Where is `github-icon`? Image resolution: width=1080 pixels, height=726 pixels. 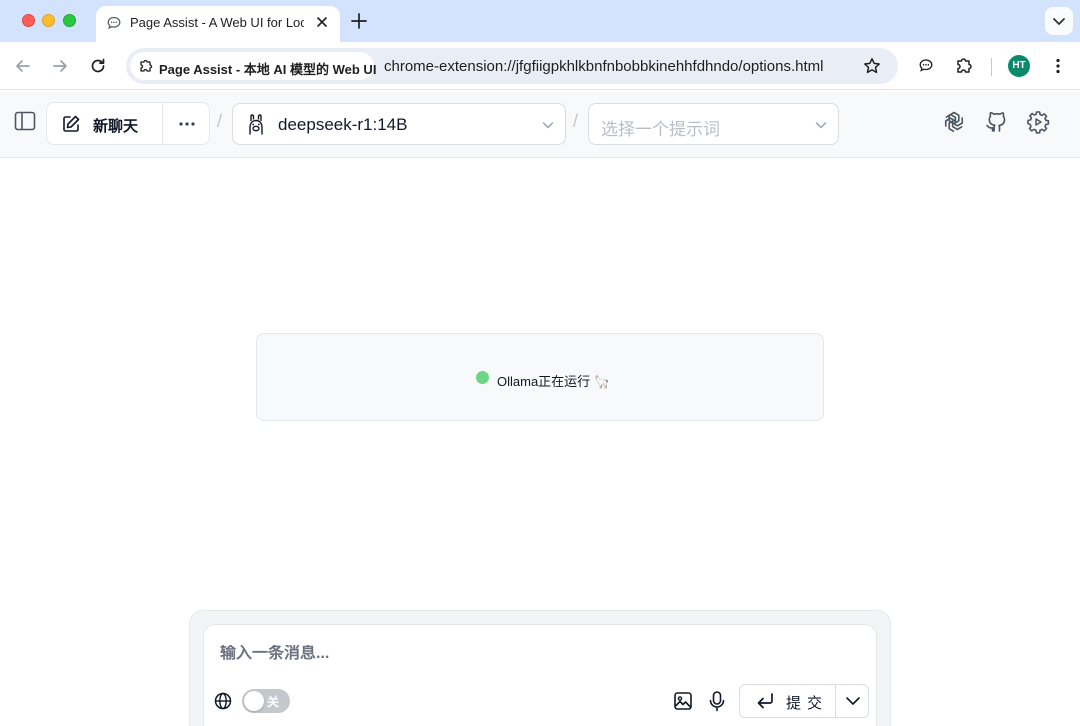
github-icon is located at coordinates (996, 122).